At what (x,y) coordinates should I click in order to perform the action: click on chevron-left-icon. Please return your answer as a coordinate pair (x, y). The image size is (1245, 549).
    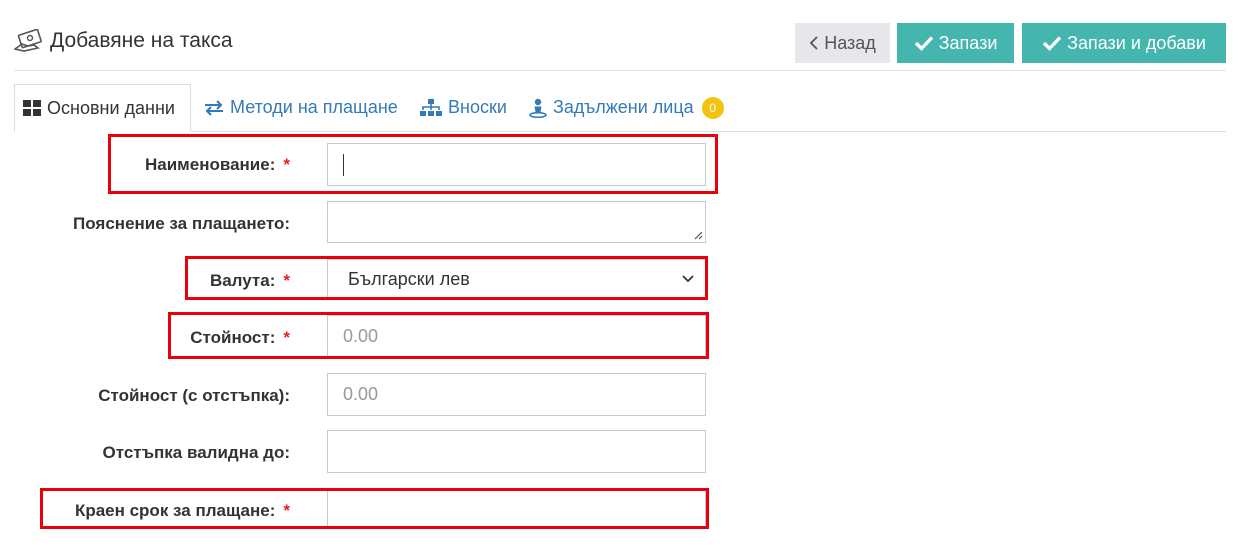
    Looking at the image, I should click on (813, 43).